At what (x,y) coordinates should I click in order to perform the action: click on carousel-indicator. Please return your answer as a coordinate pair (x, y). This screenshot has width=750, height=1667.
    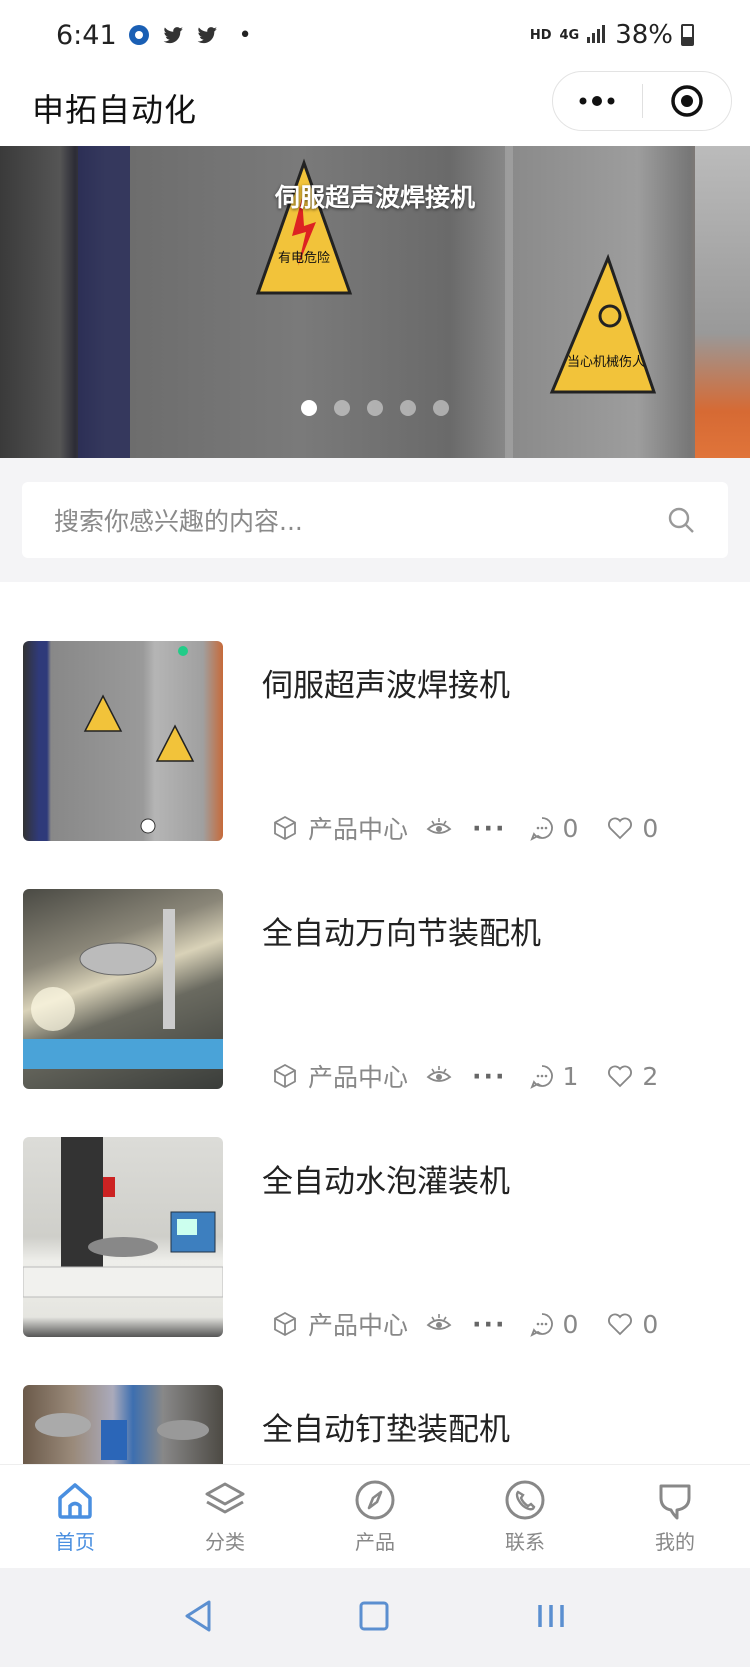
    Looking at the image, I should click on (375, 408).